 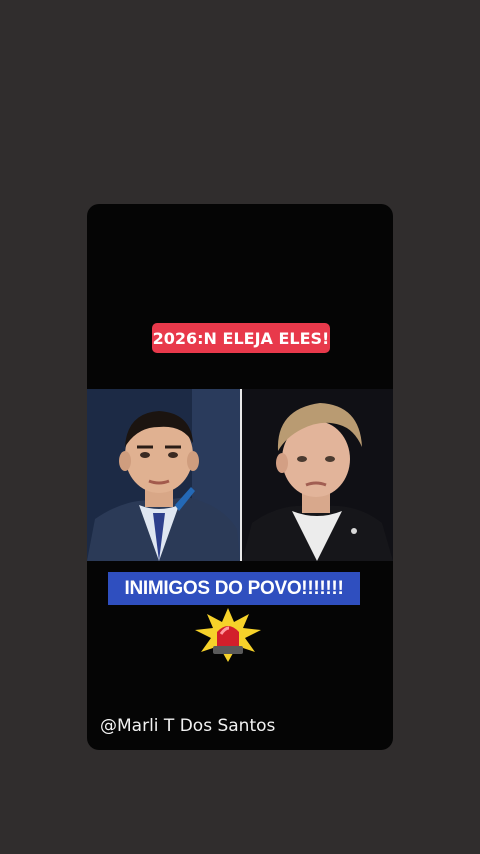 I want to click on photo-left, so click(x=163, y=475).